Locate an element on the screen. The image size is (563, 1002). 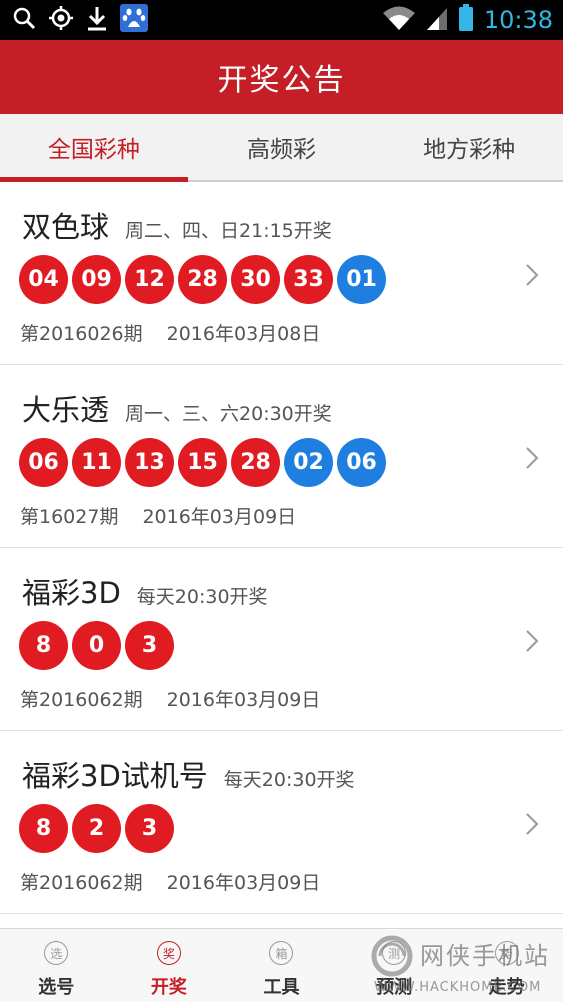
gps-icon is located at coordinates (61, 20).